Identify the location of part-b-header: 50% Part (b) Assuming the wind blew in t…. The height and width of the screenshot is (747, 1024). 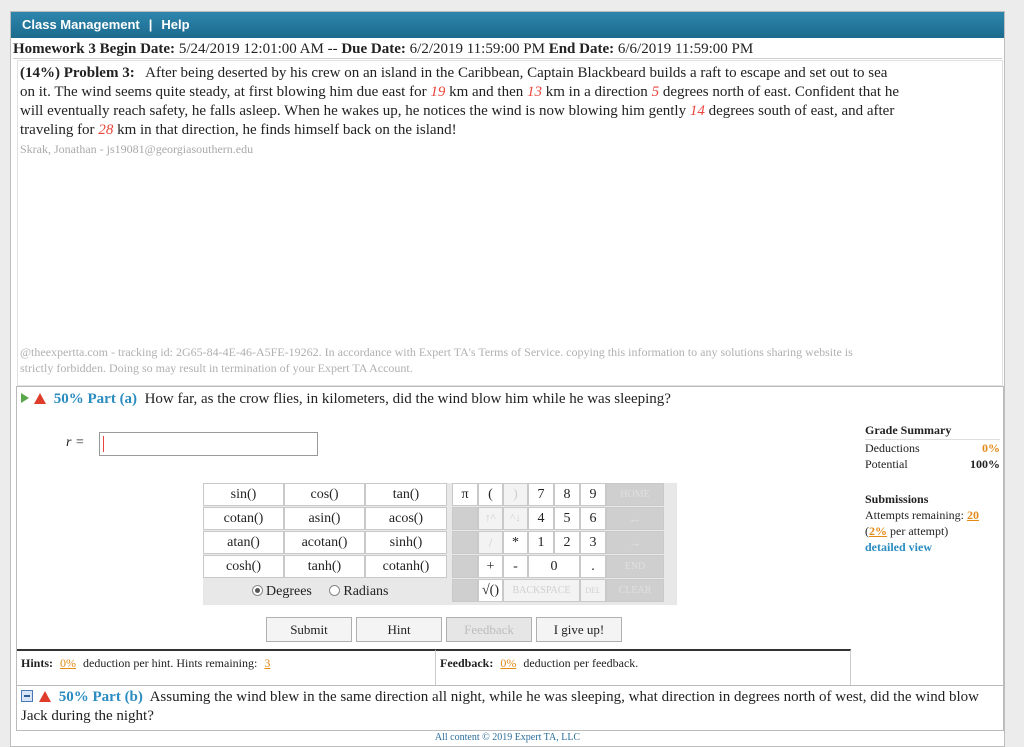
(508, 707).